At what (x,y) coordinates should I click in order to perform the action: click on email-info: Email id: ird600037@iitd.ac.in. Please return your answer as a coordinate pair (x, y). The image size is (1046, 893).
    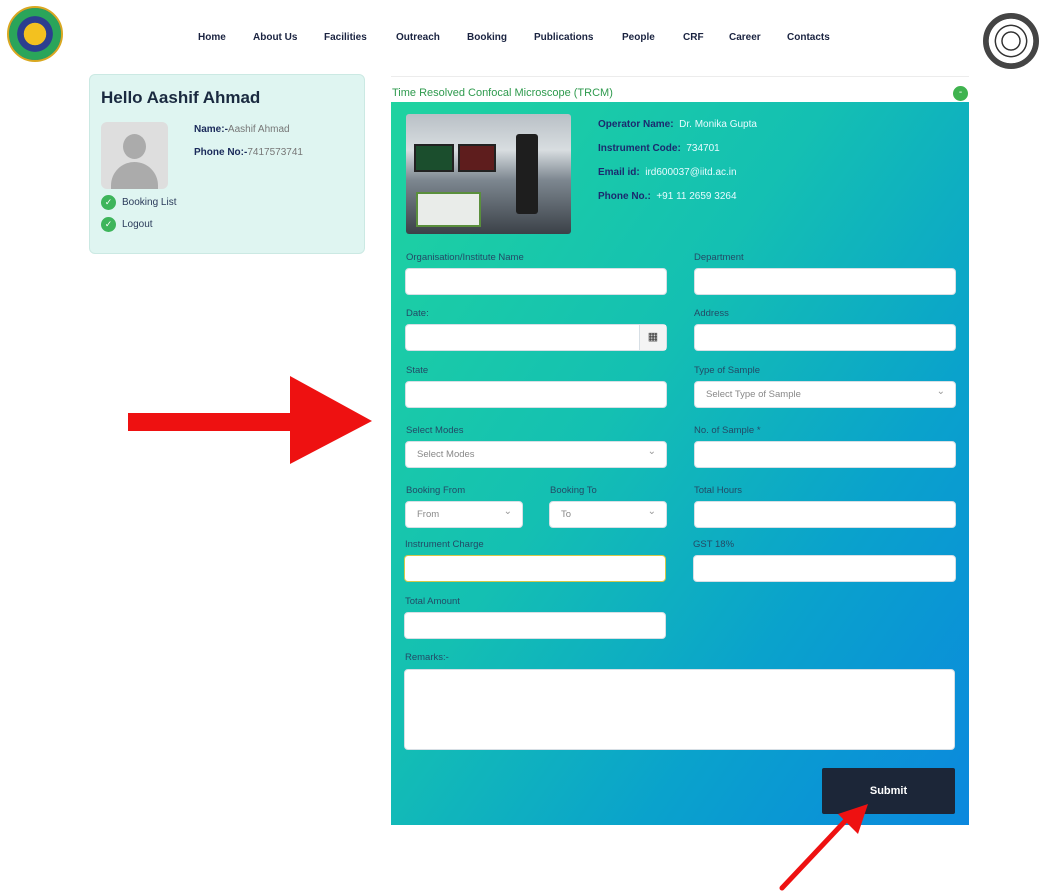
    Looking at the image, I should click on (667, 172).